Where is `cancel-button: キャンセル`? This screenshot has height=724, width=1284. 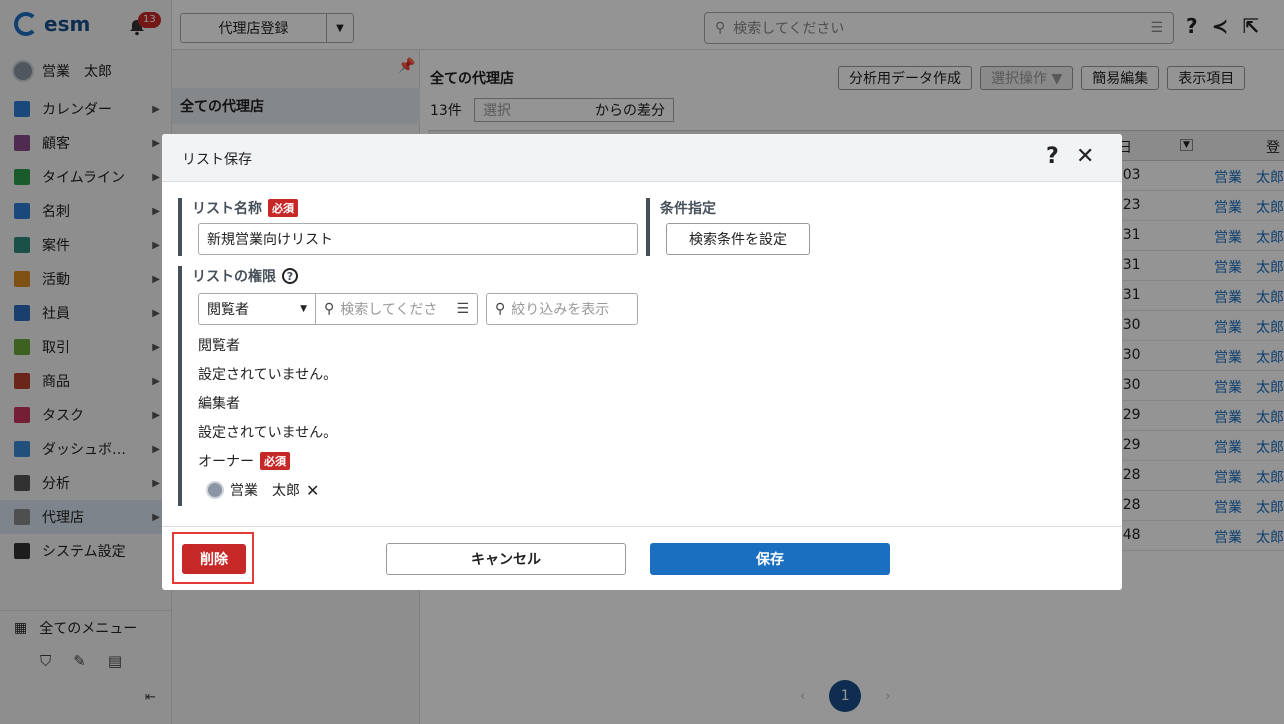
cancel-button: キャンセル is located at coordinates (506, 559).